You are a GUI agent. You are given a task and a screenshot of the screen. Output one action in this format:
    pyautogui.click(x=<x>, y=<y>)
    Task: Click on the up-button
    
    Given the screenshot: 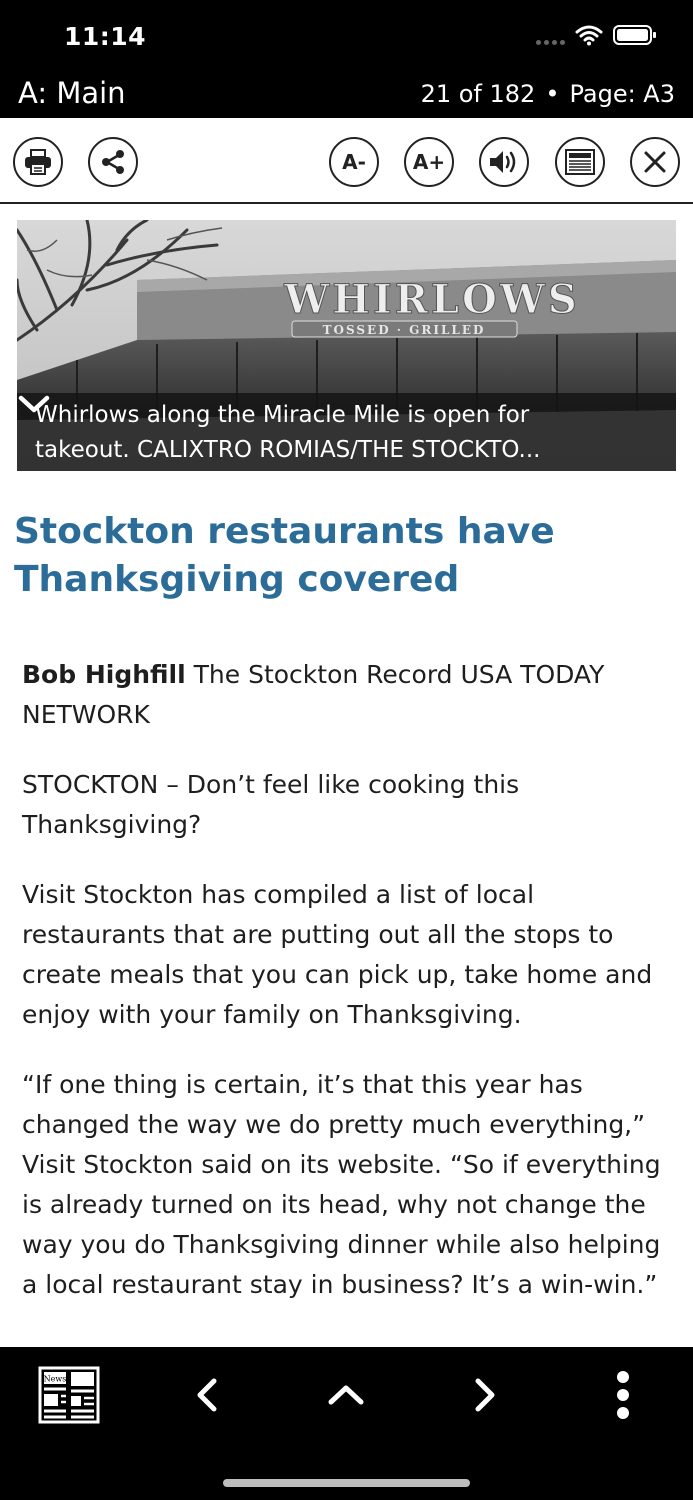 What is the action you would take?
    pyautogui.click(x=346, y=1395)
    